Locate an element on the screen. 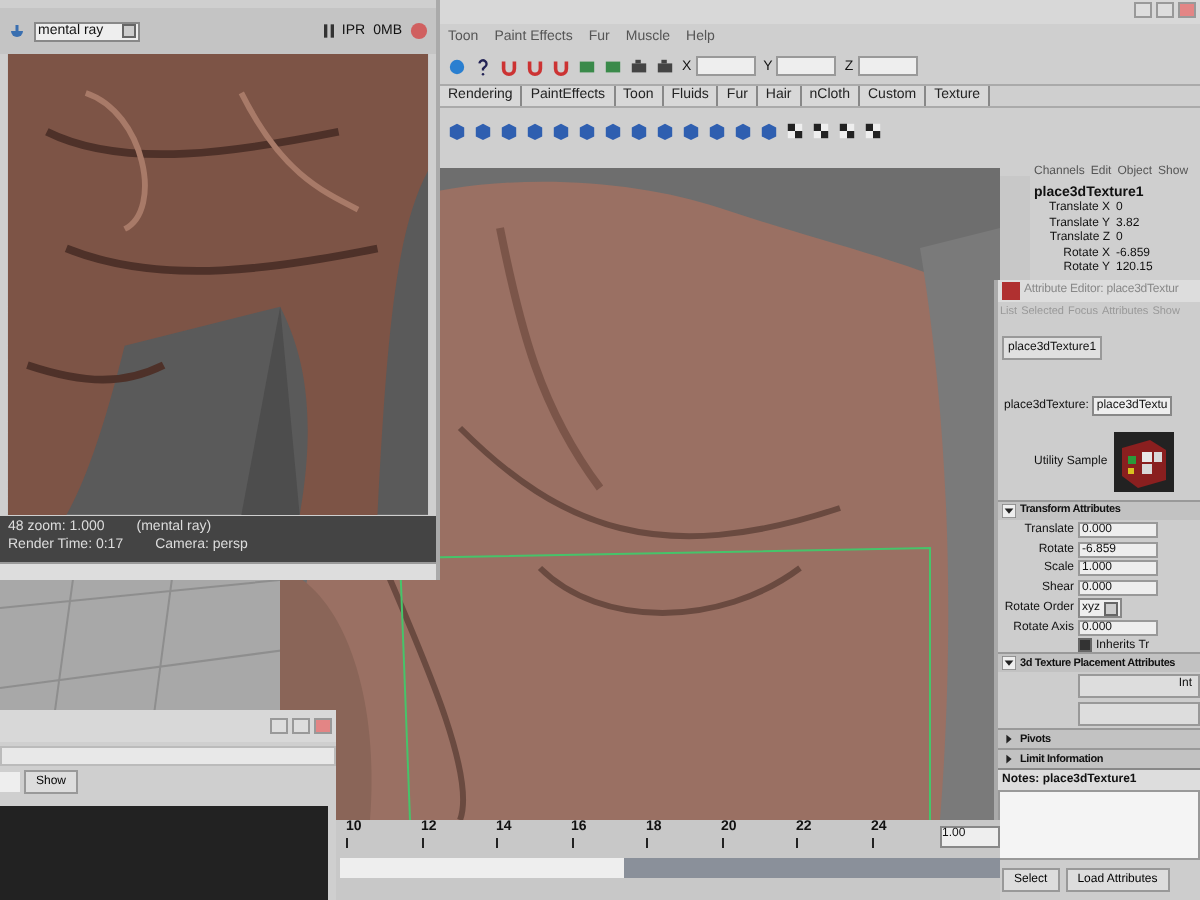  horizontal-scrollbar is located at coordinates (218, 571).